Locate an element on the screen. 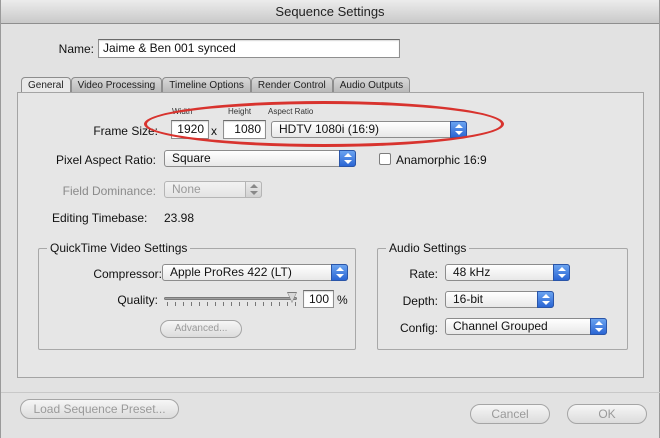 The height and width of the screenshot is (438, 660). quality-unit: % is located at coordinates (342, 300).